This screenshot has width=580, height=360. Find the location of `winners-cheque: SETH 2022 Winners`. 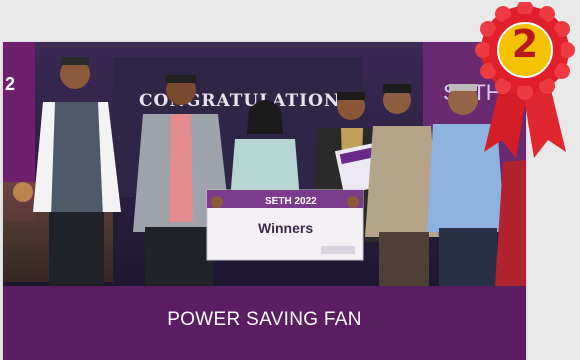

winners-cheque: SETH 2022 Winners is located at coordinates (285, 225).